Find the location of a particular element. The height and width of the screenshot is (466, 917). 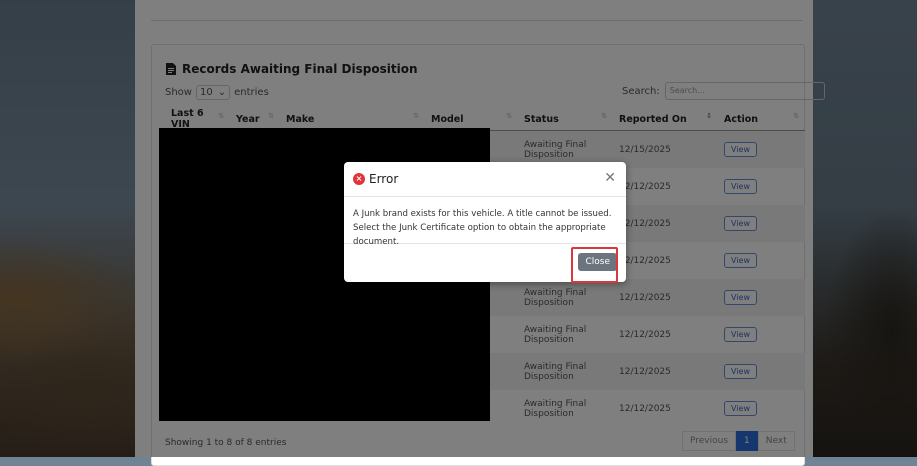

error-icon: × is located at coordinates (359, 179).